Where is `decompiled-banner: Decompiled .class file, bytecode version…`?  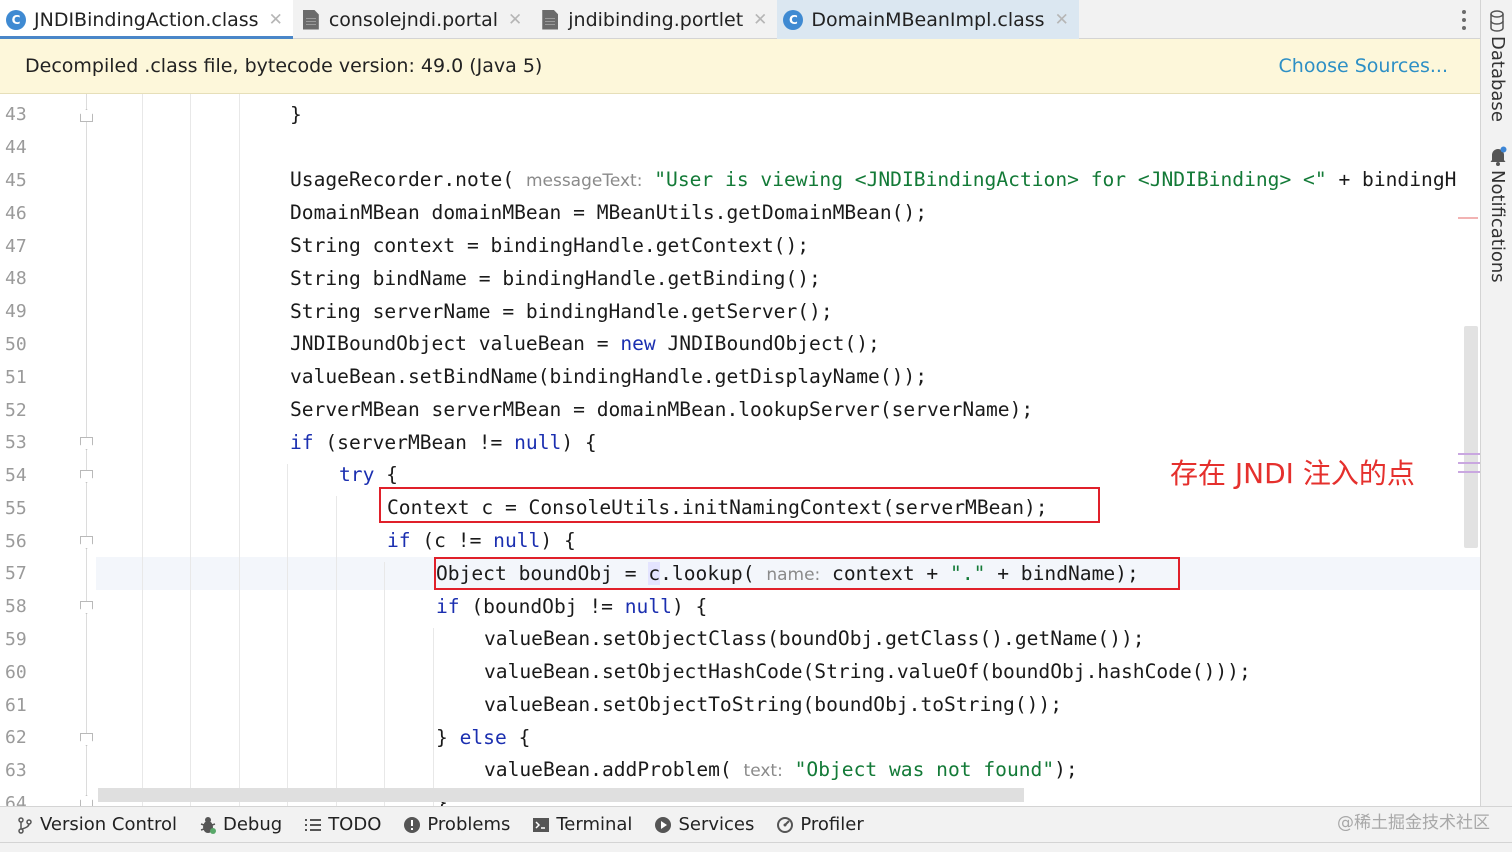
decompiled-banner: Decompiled .class file, bytecode version… is located at coordinates (740, 66).